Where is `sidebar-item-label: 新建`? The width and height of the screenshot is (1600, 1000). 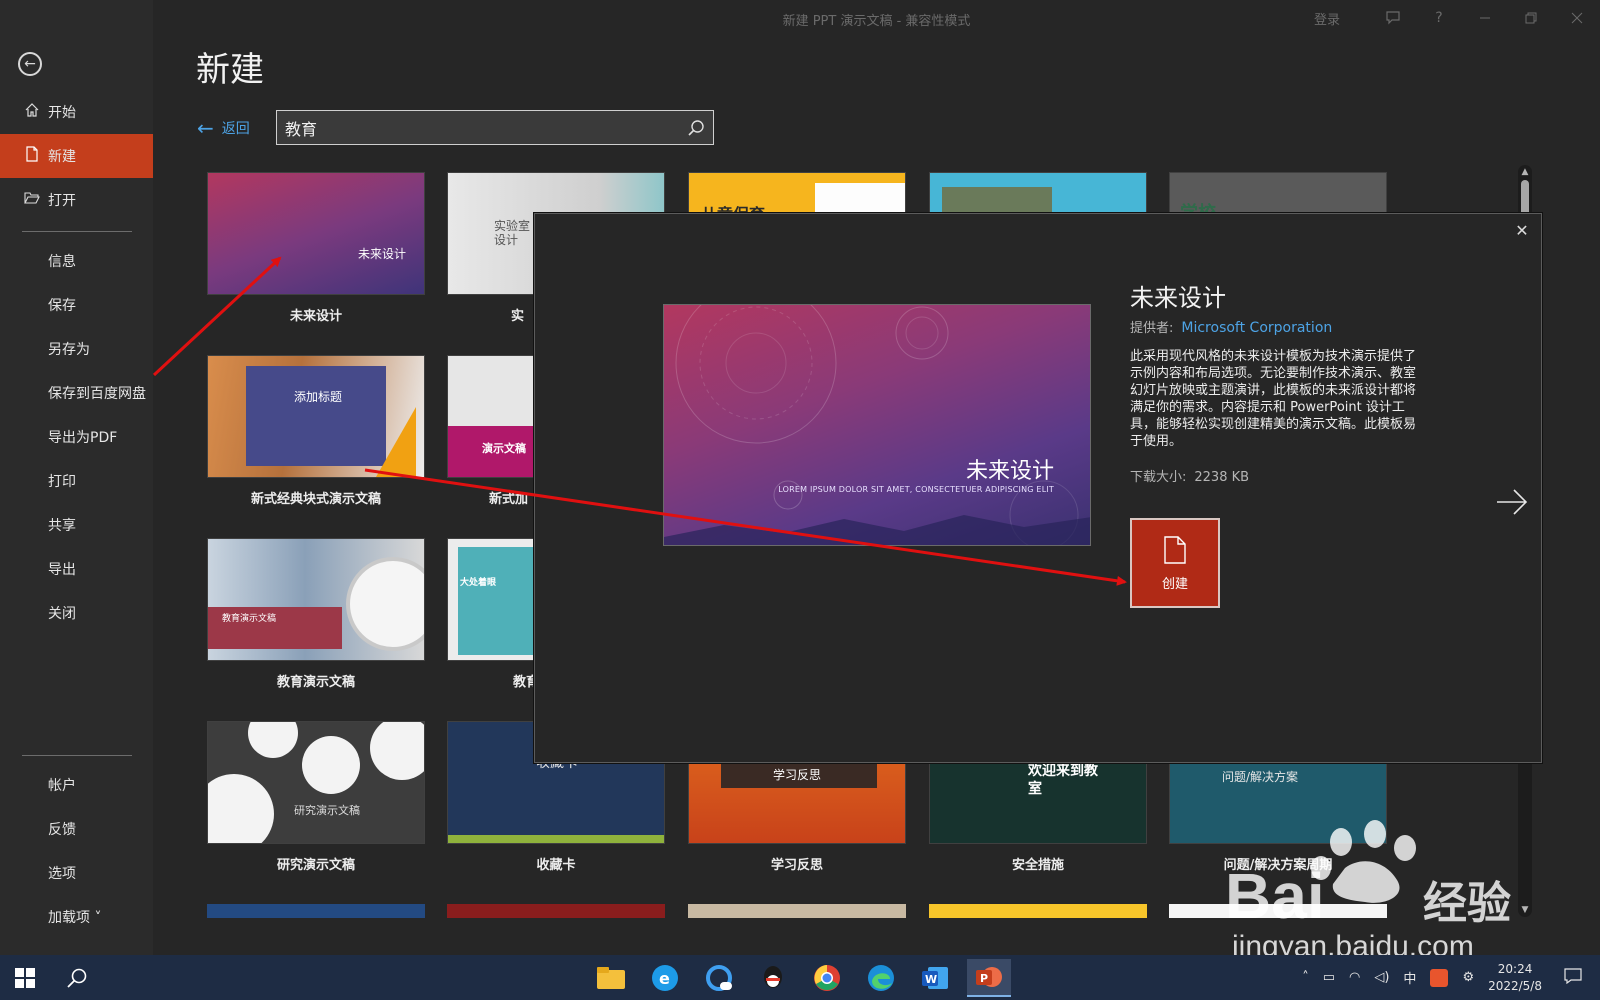
sidebar-item-label: 新建 is located at coordinates (62, 157).